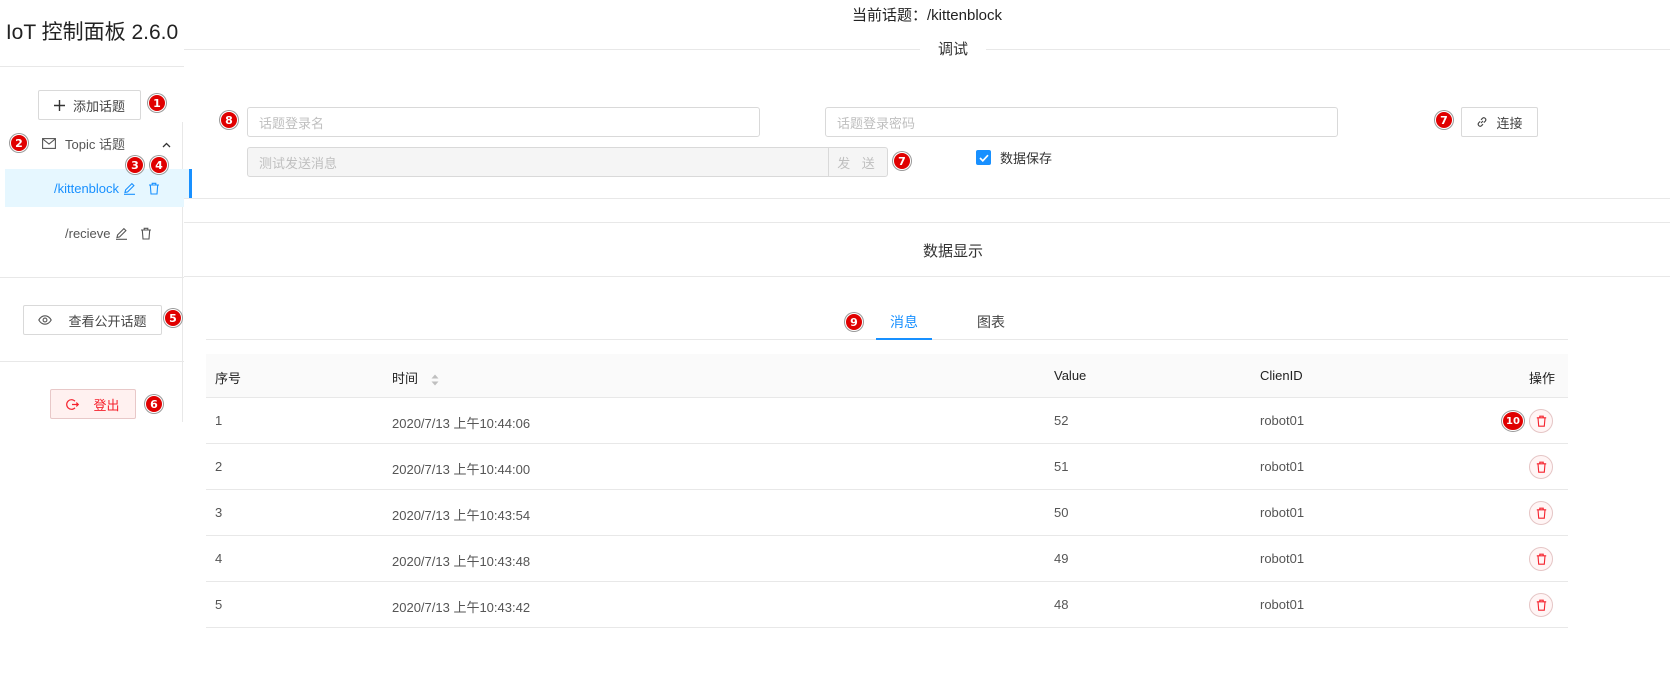  Describe the element at coordinates (1081, 122) in the screenshot. I see `topic-login-password-input: 话题登录密码` at that location.